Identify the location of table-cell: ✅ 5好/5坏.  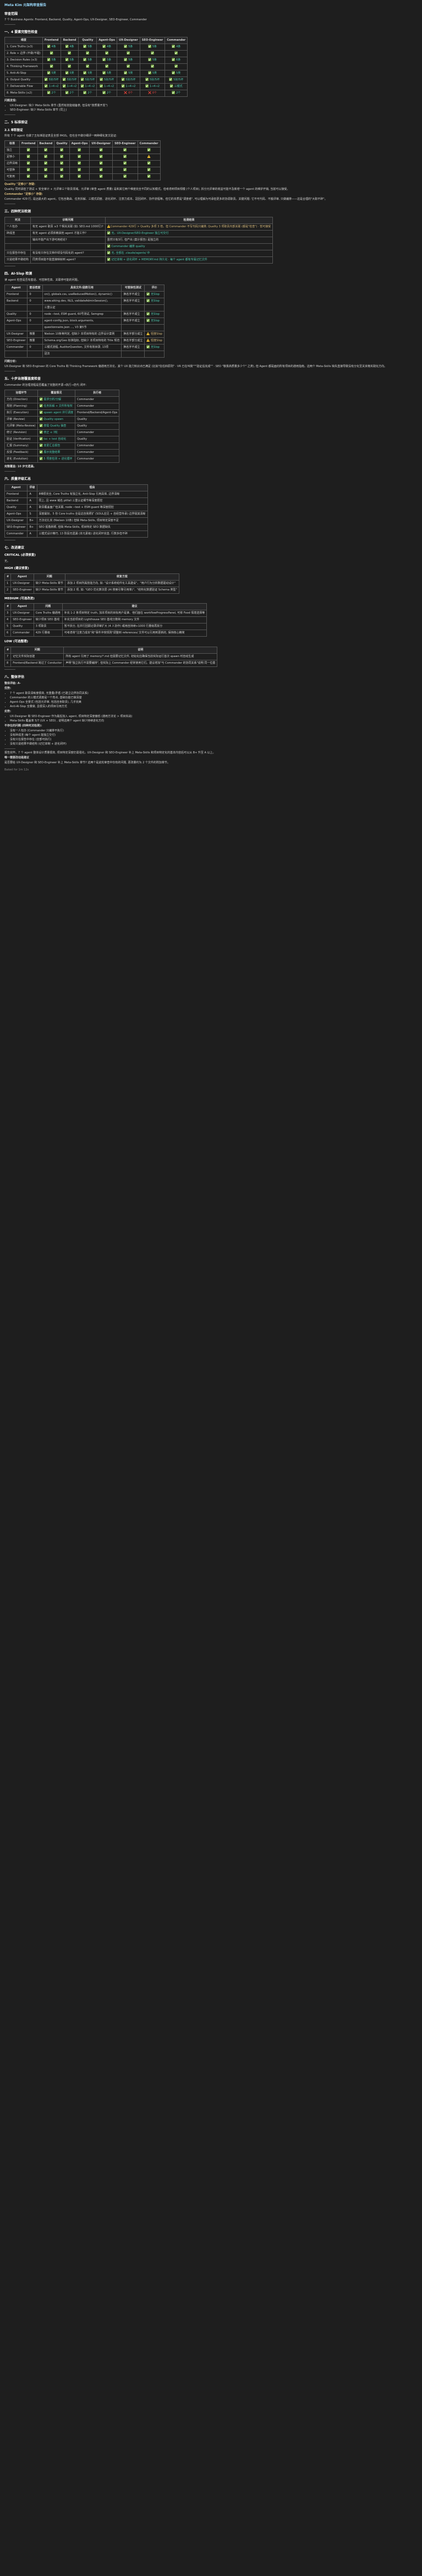
(107, 80).